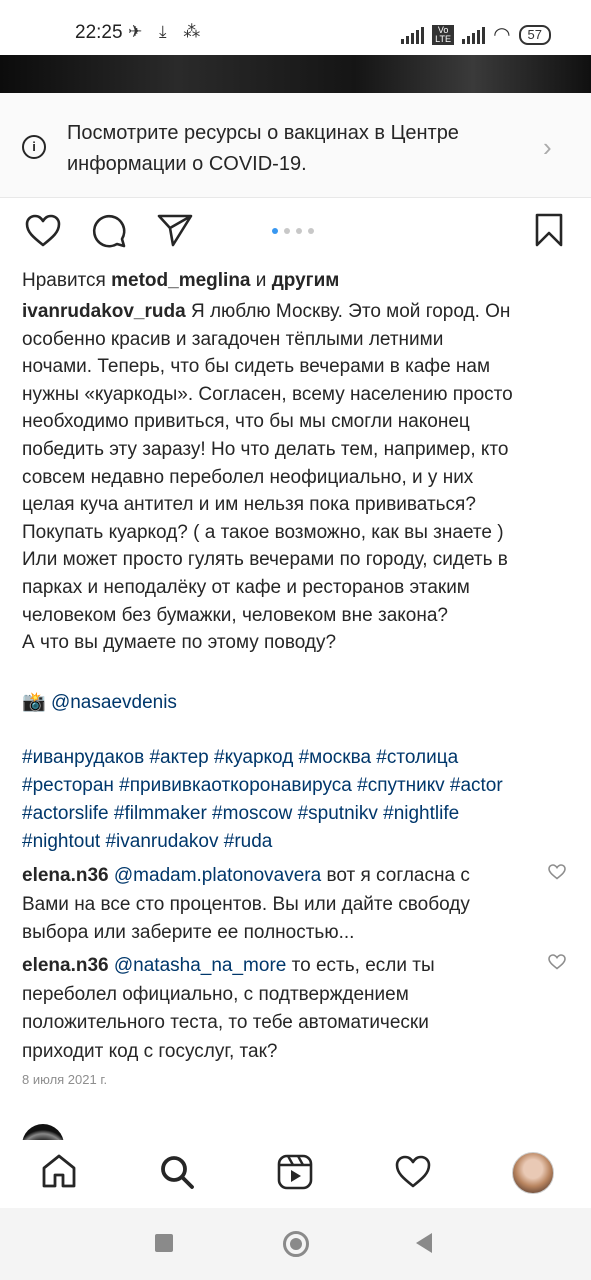  I want to click on status-notification-icons: ✈ ⤓ ⁂, so click(167, 31).